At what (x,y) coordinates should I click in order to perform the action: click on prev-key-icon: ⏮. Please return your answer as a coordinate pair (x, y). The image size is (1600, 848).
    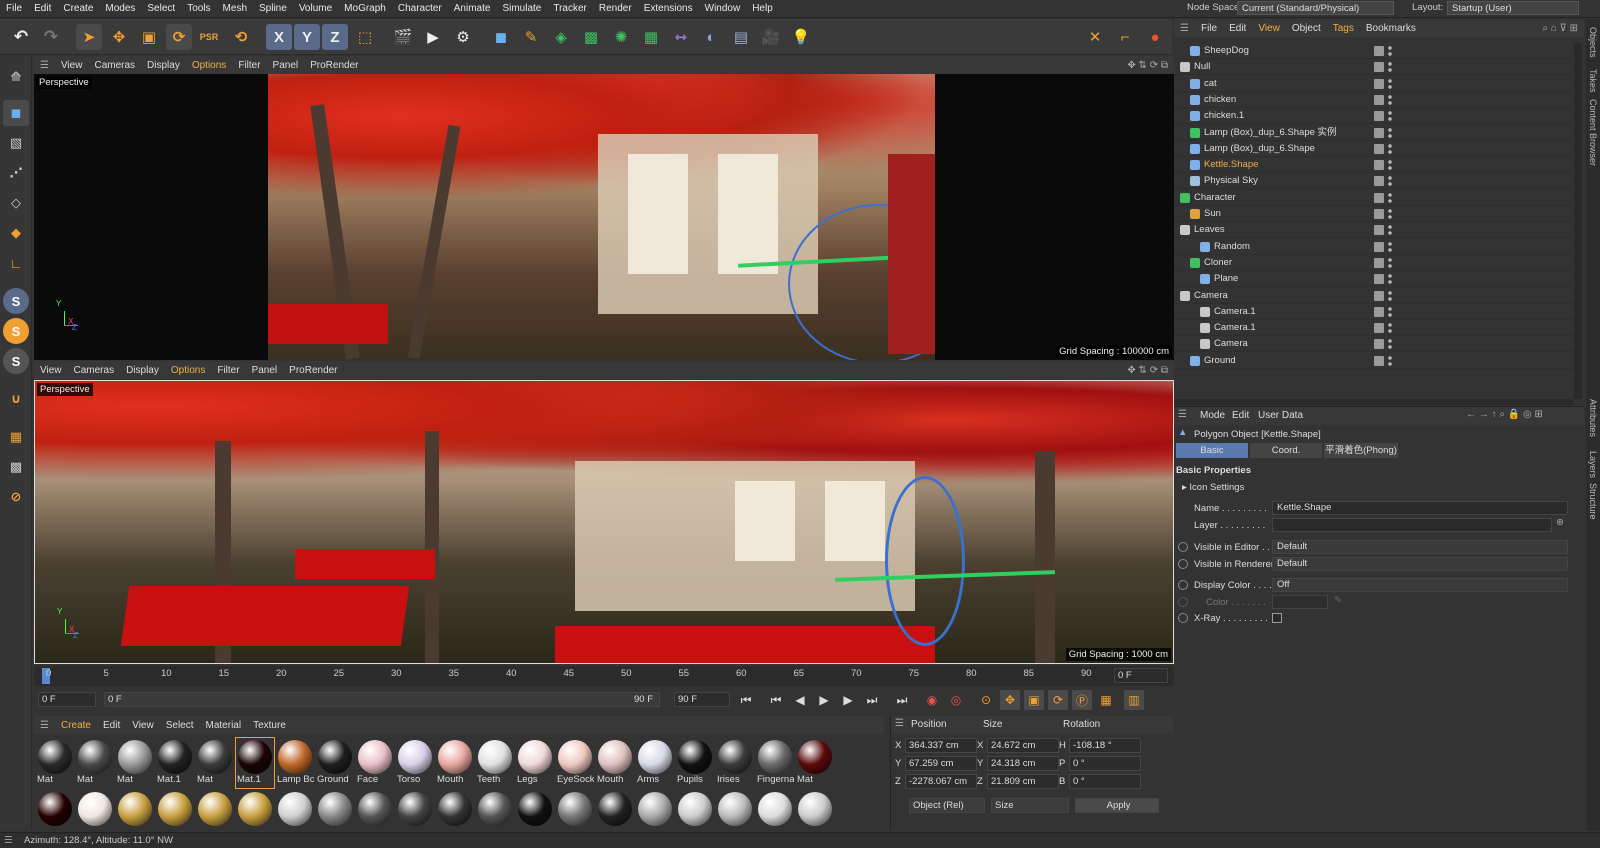
    Looking at the image, I should click on (776, 700).